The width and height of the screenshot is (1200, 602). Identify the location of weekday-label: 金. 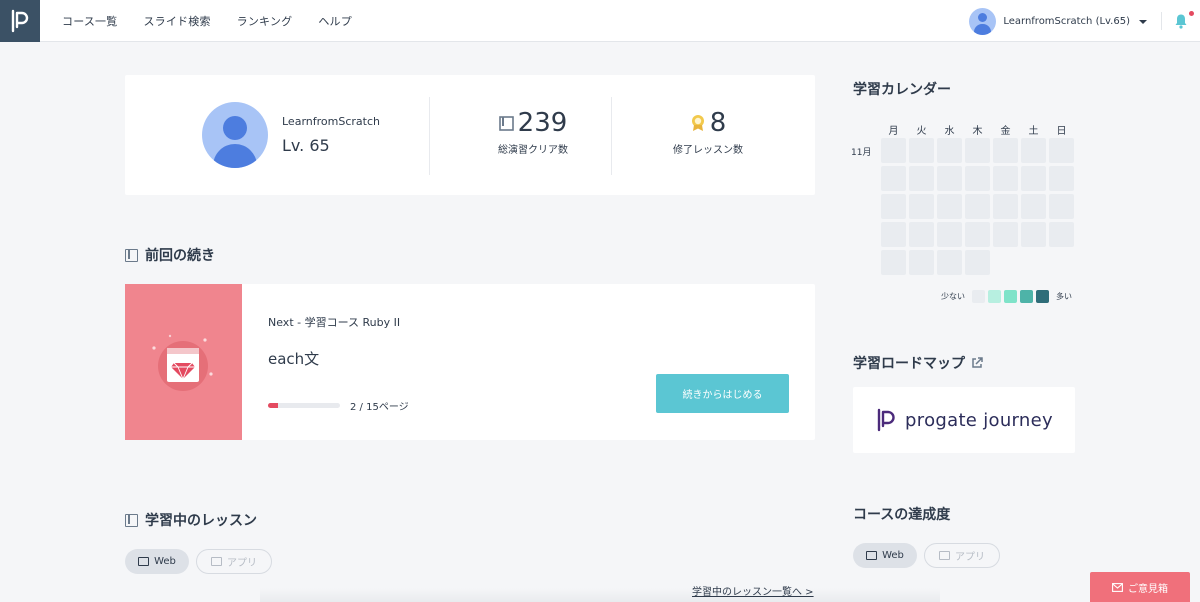
(1005, 131).